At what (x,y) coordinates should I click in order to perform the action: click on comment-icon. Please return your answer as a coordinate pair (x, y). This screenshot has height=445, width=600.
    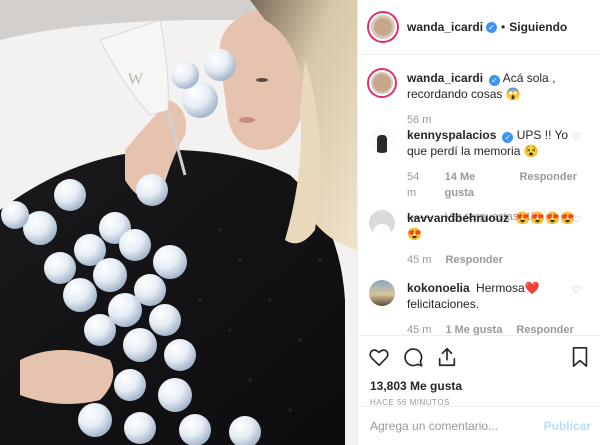
    Looking at the image, I should click on (413, 357).